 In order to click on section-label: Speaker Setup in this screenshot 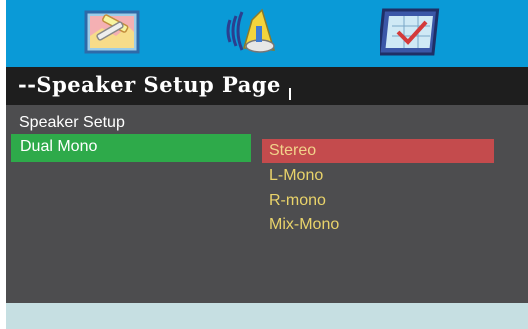, I will do `click(72, 122)`.